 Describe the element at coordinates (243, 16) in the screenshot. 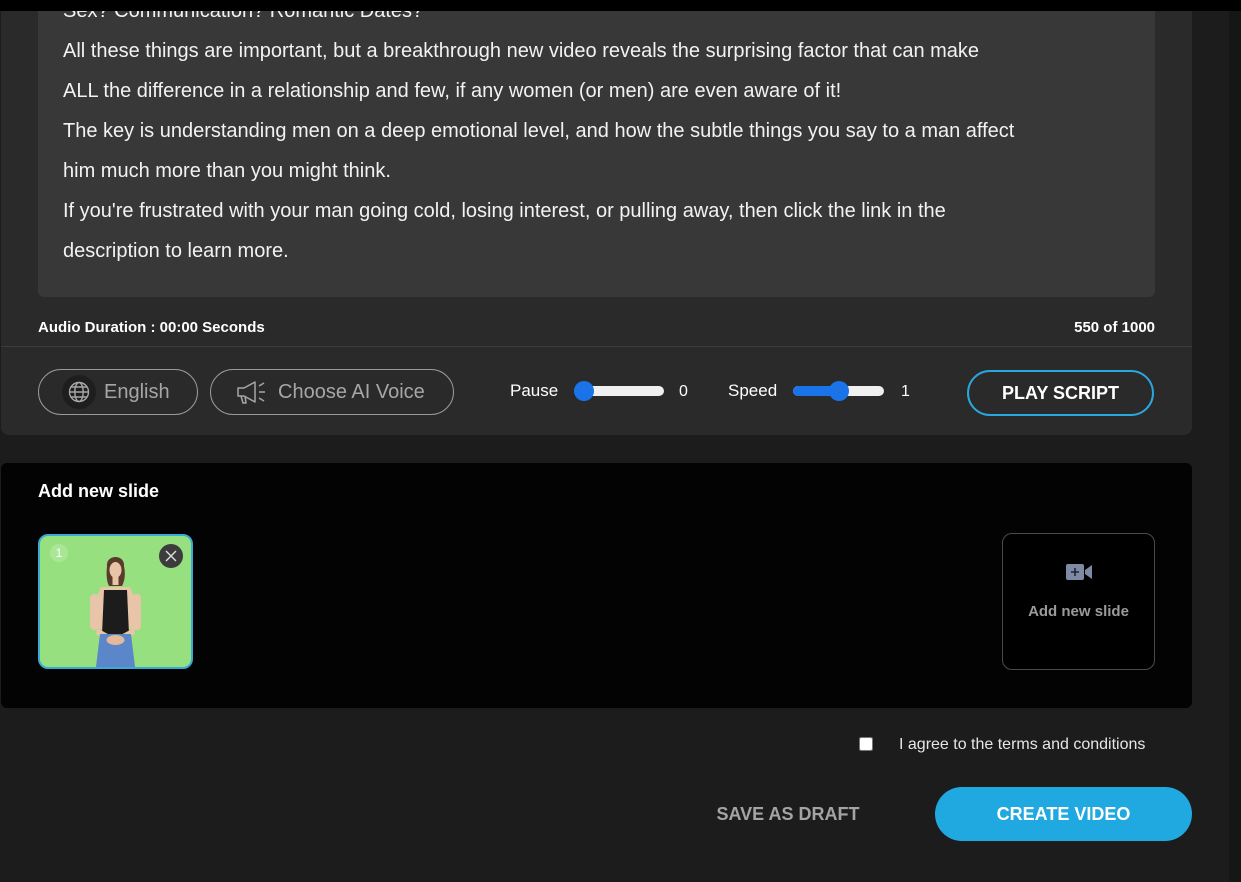

I see `script-line: Sex? Communication? Romantic Dates?` at that location.